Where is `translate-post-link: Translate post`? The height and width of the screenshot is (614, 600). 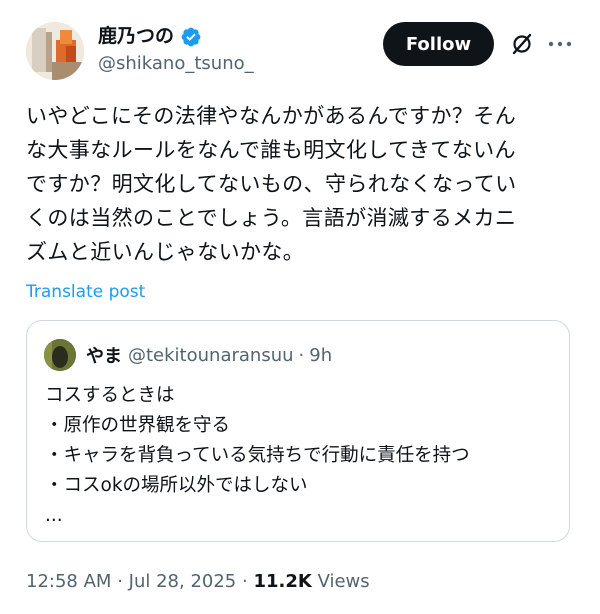 translate-post-link: Translate post is located at coordinates (85, 292).